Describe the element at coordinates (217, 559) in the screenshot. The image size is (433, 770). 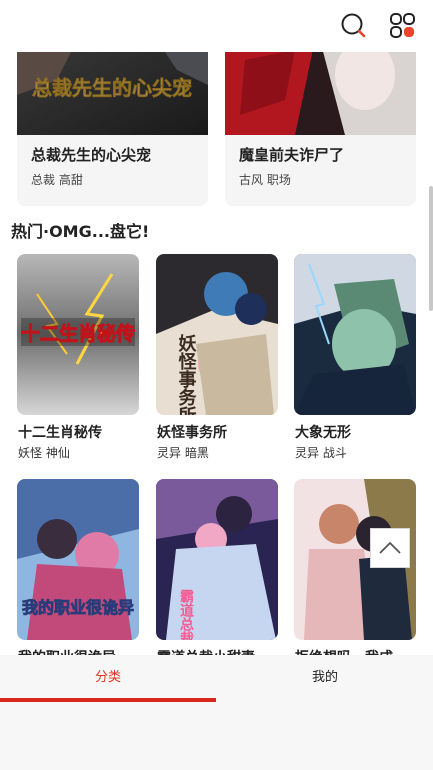
I see `comic-cover: 霸道总裁小甜妻` at that location.